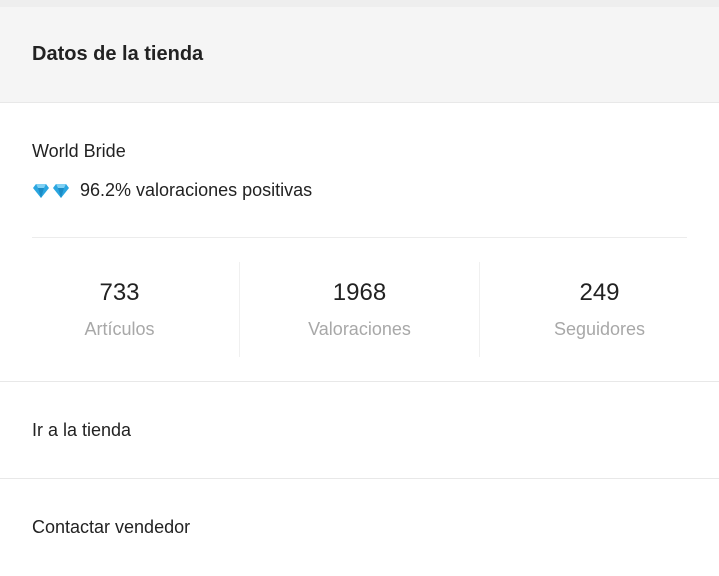 The height and width of the screenshot is (576, 719). Describe the element at coordinates (51, 191) in the screenshot. I see `rating-diamonds` at that location.